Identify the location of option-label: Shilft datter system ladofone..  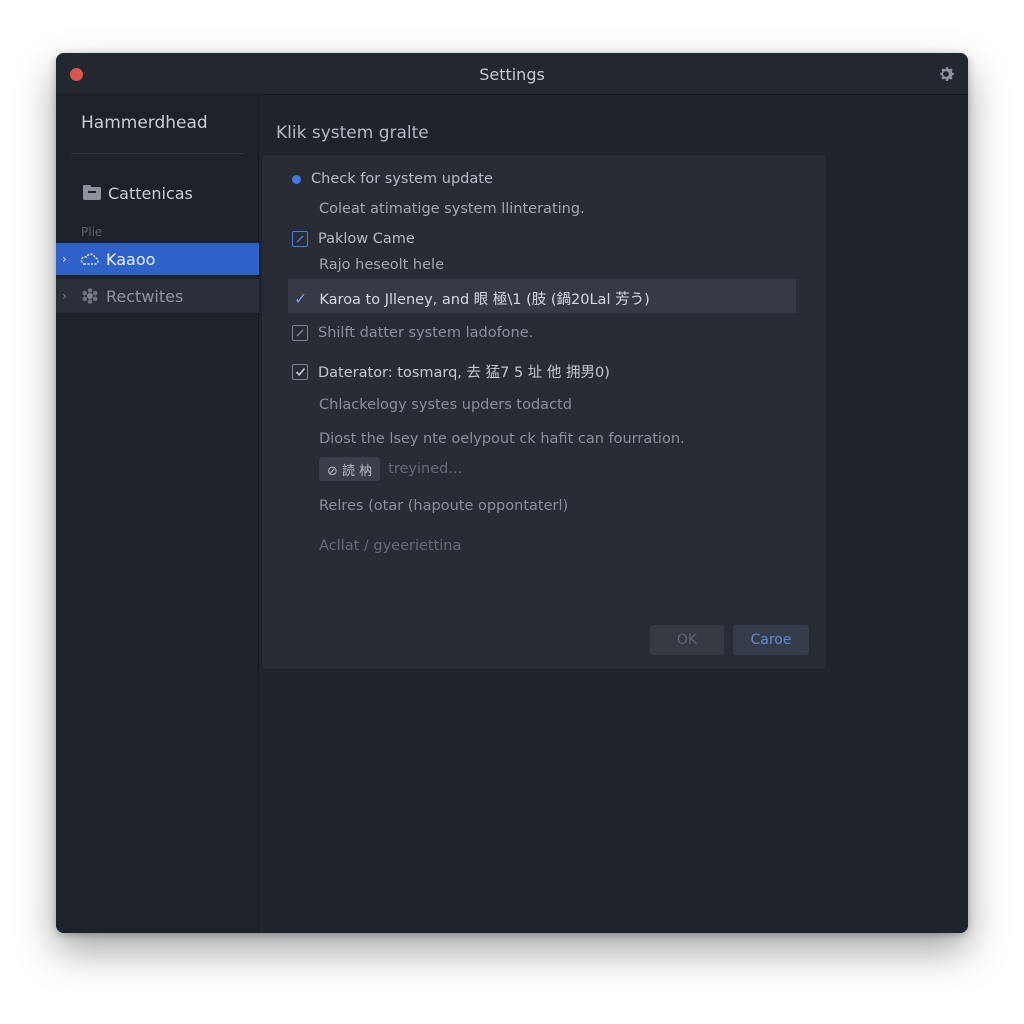
(426, 333).